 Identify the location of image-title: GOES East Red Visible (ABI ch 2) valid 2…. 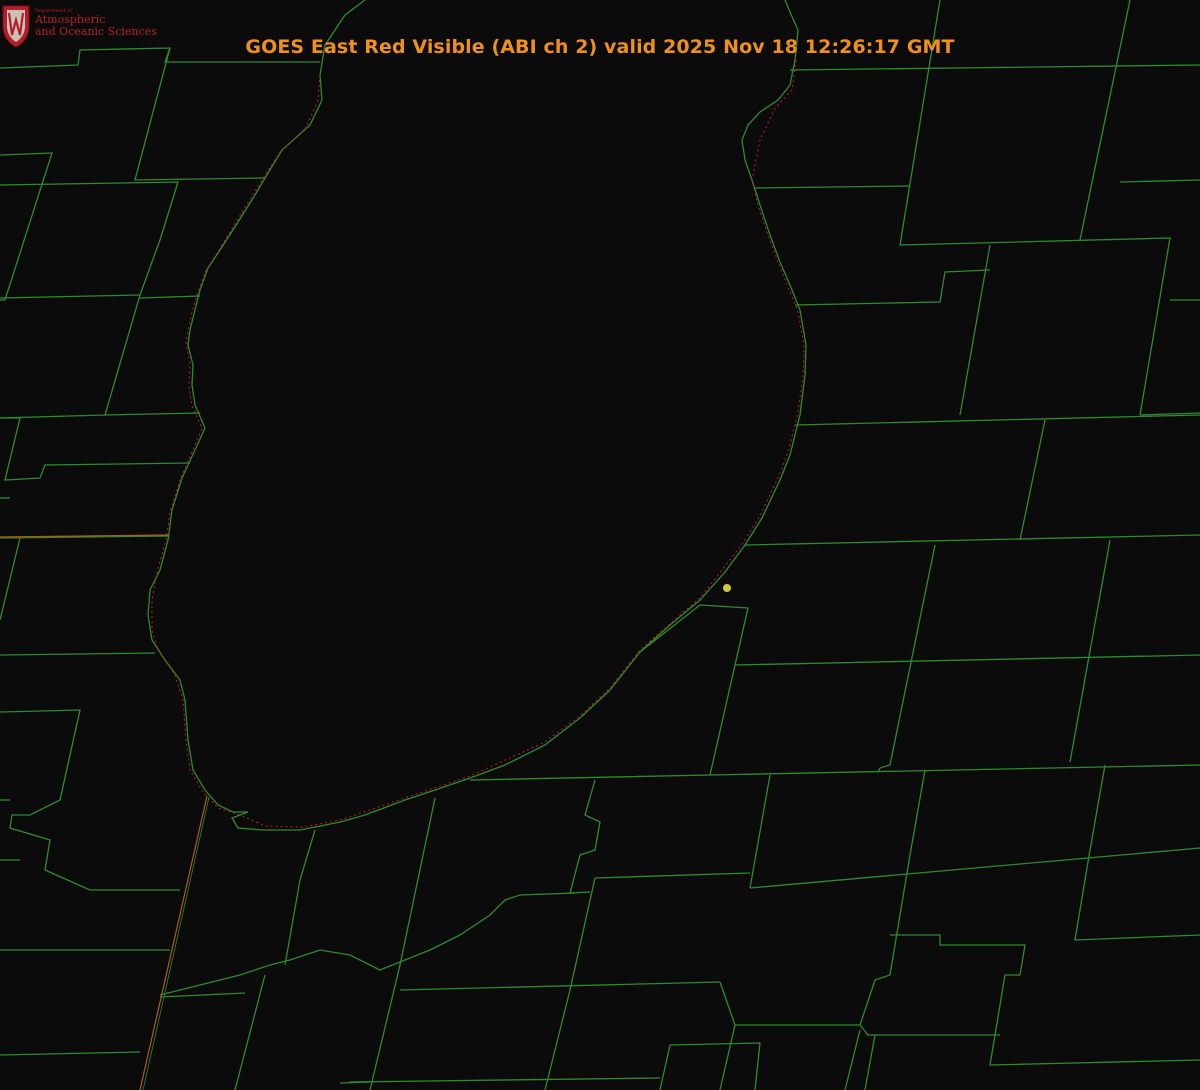
(600, 47).